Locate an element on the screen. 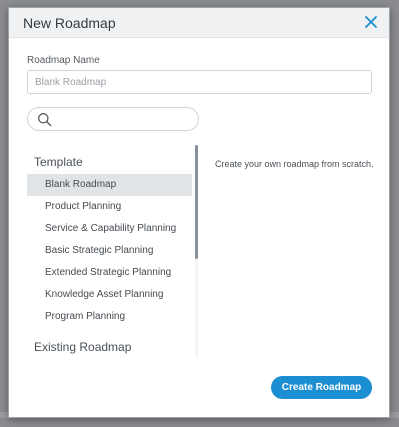  create-roadmap-button: Create Roadmap is located at coordinates (321, 387).